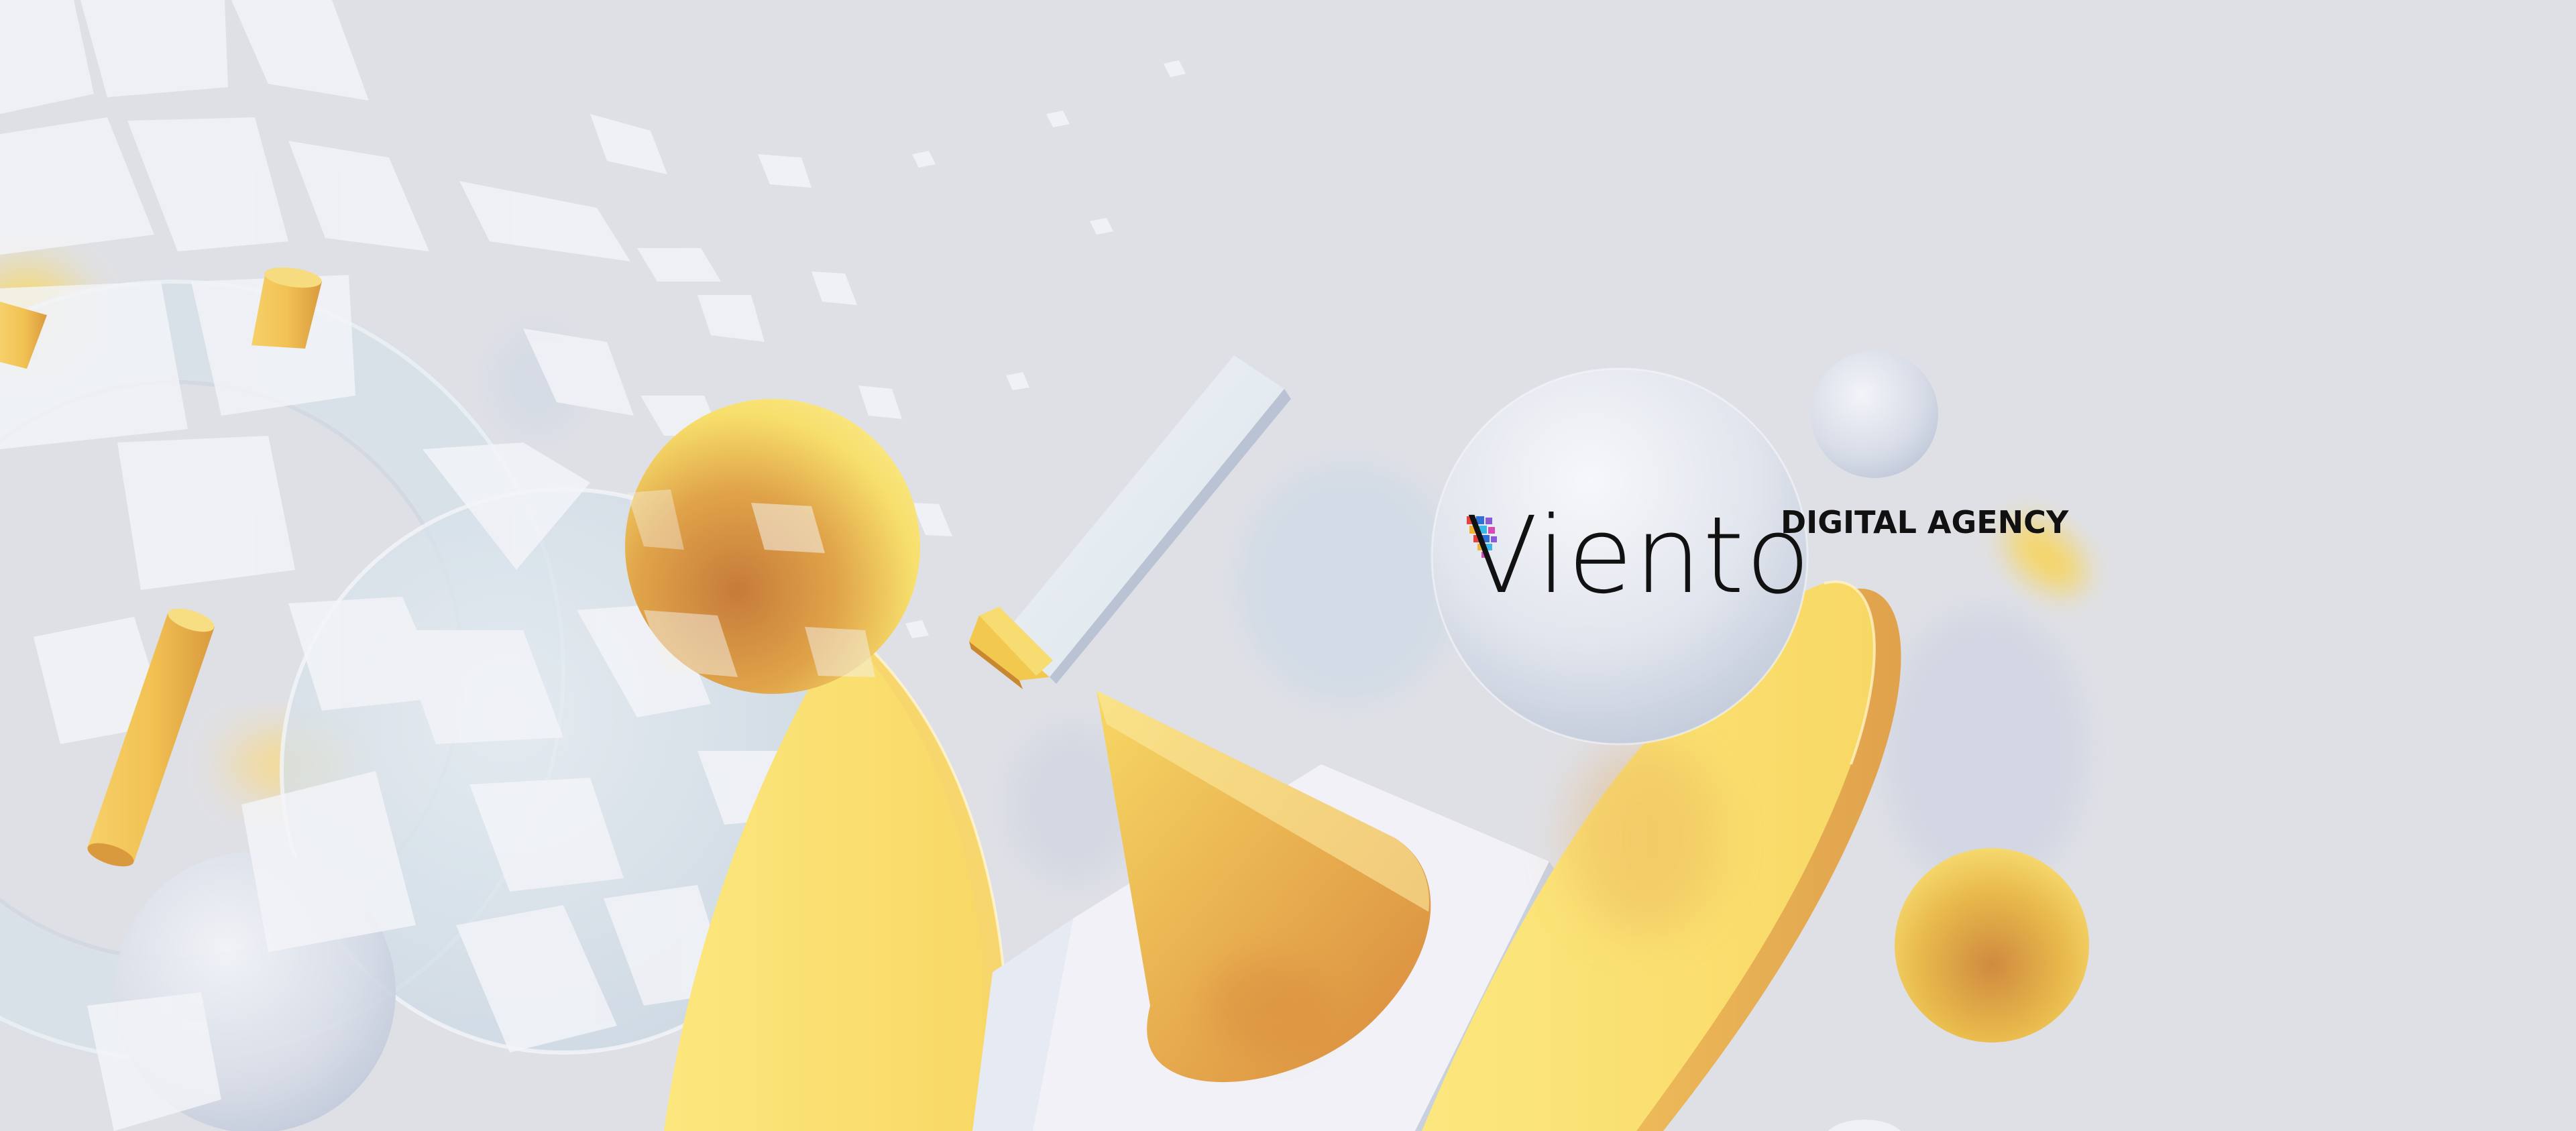 This screenshot has width=2576, height=1131. What do you see at coordinates (1638, 555) in the screenshot?
I see `brand-wordmark: Viento` at bounding box center [1638, 555].